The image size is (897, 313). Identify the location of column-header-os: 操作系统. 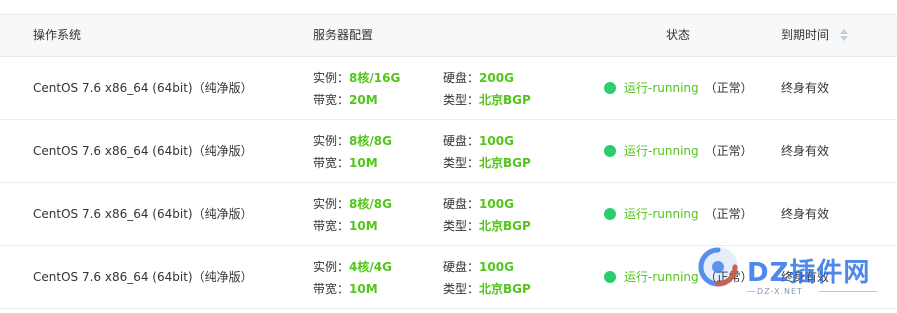
(57, 35).